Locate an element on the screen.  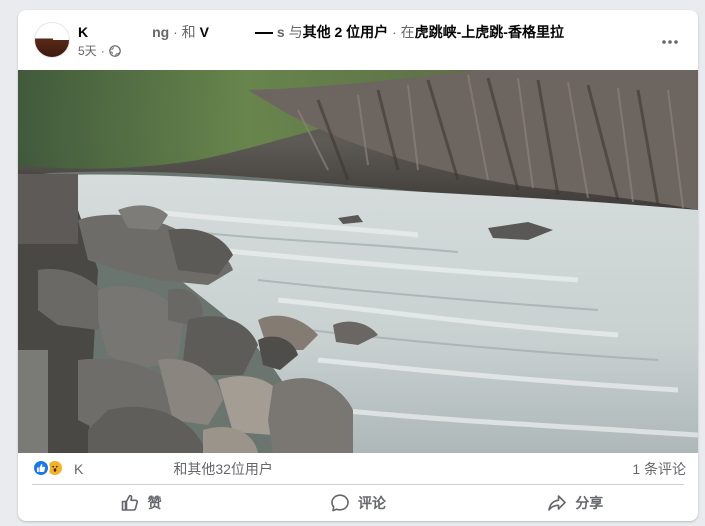
author-name-visible: K is located at coordinates (83, 32).